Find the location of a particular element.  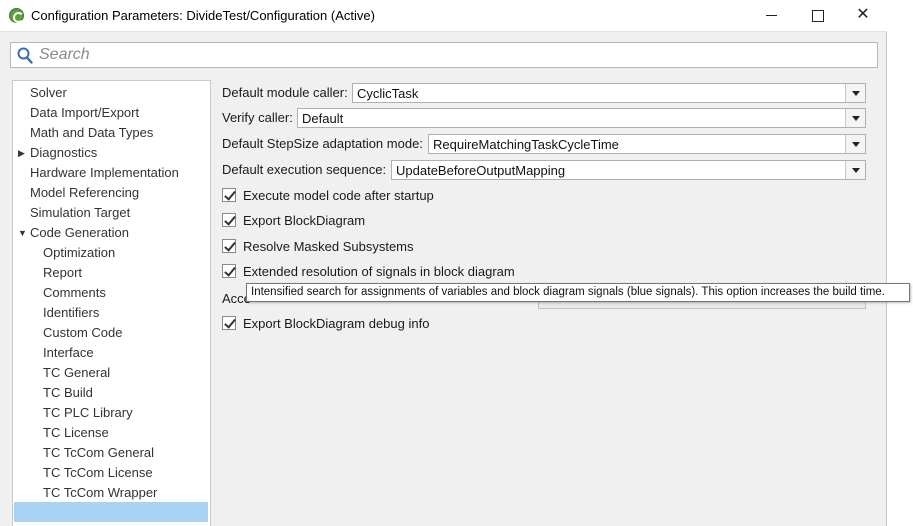

tree-item: Comments is located at coordinates (74, 293).